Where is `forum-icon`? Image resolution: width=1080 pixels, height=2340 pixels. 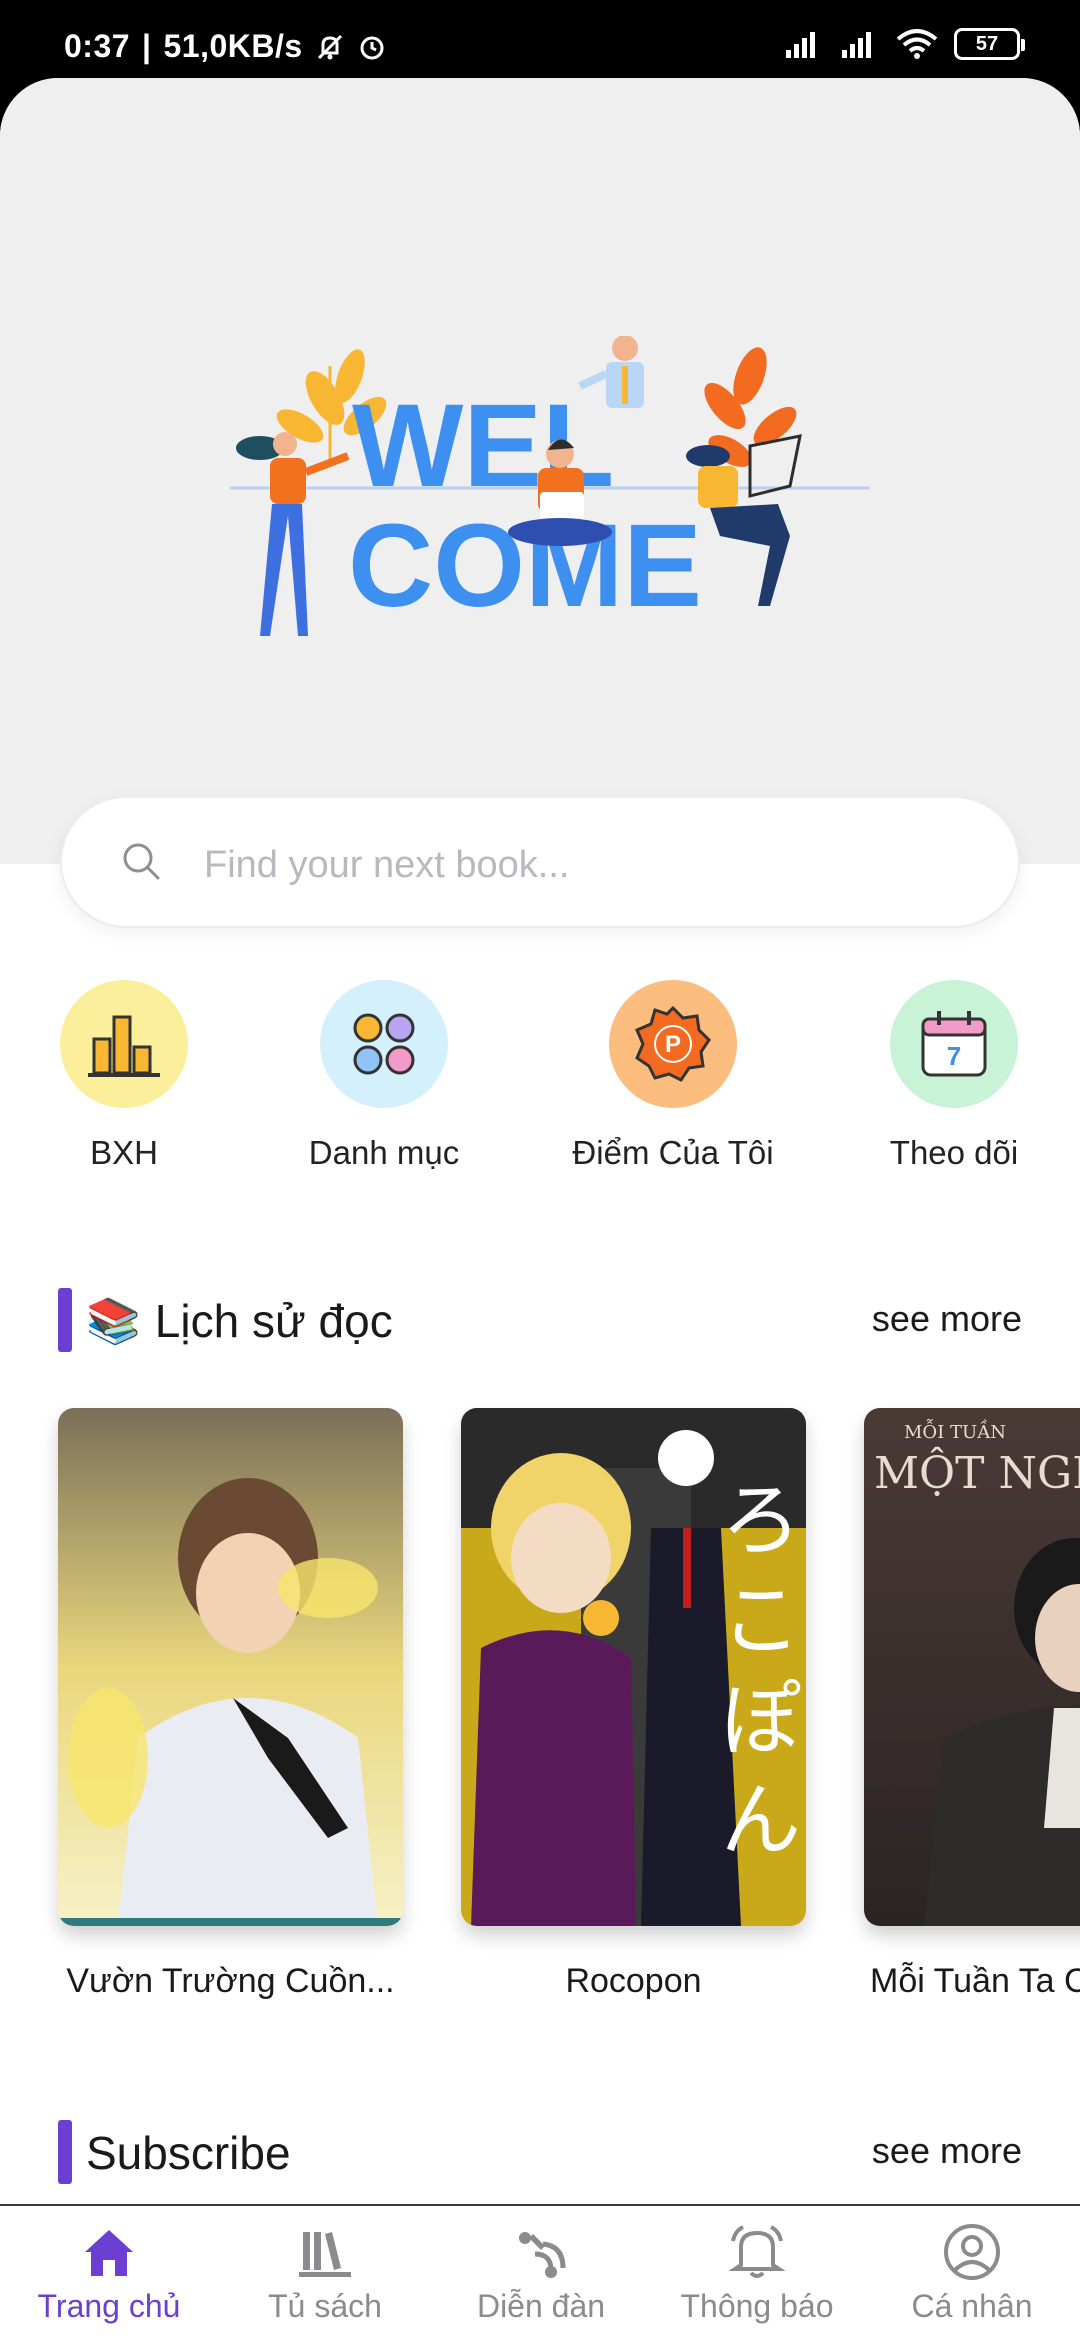
forum-icon is located at coordinates (541, 2252).